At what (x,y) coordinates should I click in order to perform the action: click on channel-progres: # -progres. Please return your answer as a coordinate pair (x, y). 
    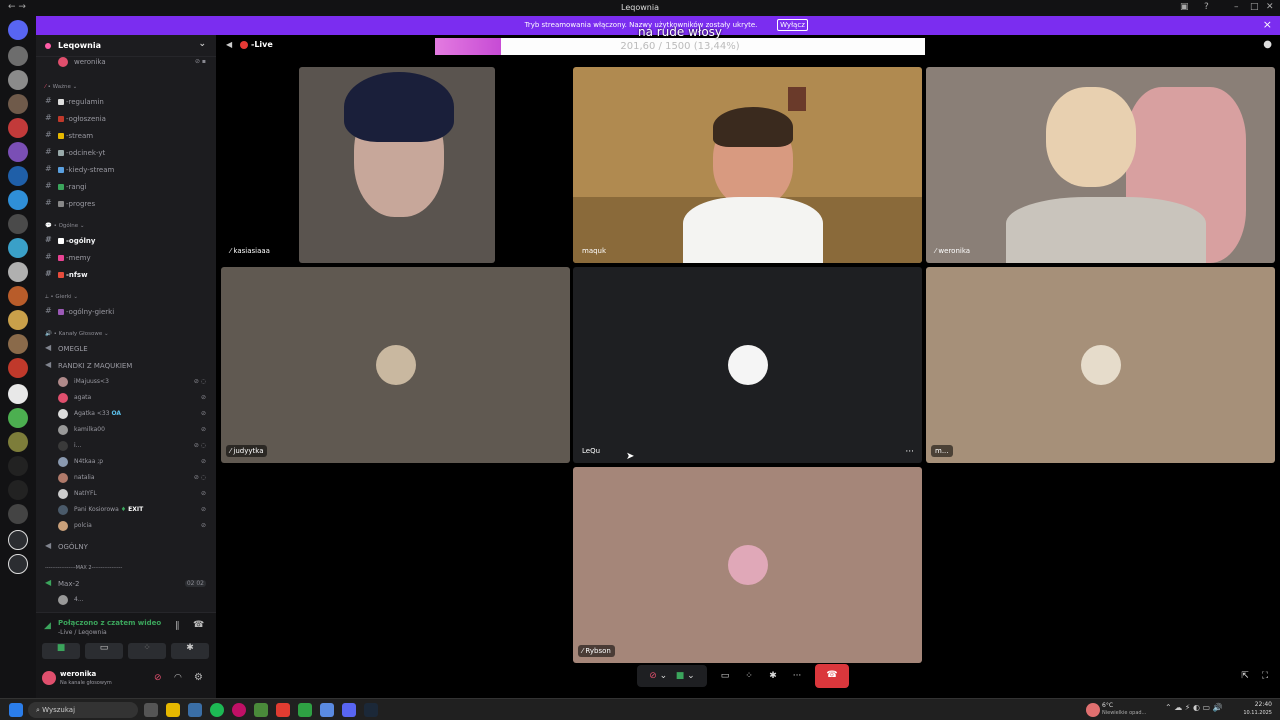
    Looking at the image, I should click on (126, 204).